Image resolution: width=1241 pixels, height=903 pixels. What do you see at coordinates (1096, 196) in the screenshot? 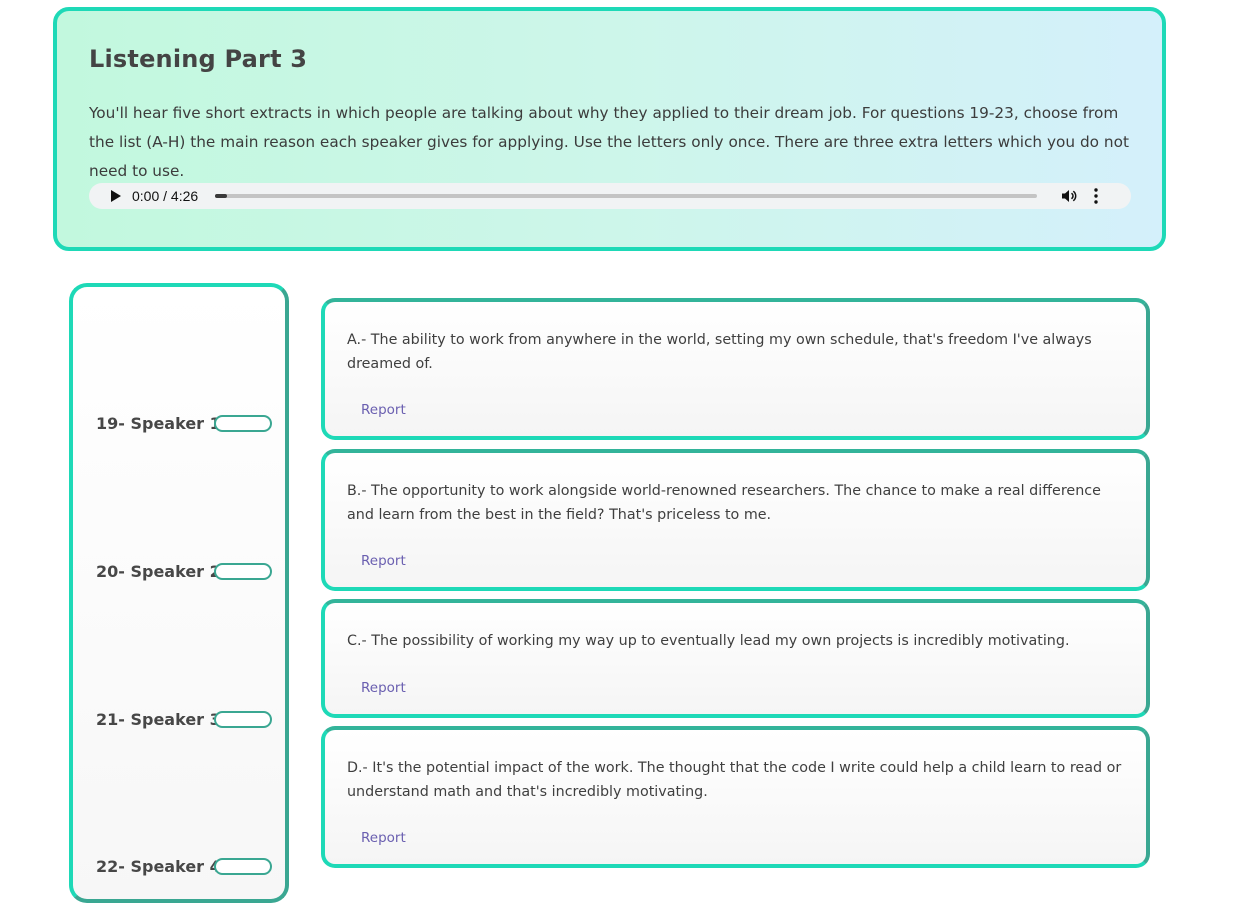
I see `more-vertical-icon` at bounding box center [1096, 196].